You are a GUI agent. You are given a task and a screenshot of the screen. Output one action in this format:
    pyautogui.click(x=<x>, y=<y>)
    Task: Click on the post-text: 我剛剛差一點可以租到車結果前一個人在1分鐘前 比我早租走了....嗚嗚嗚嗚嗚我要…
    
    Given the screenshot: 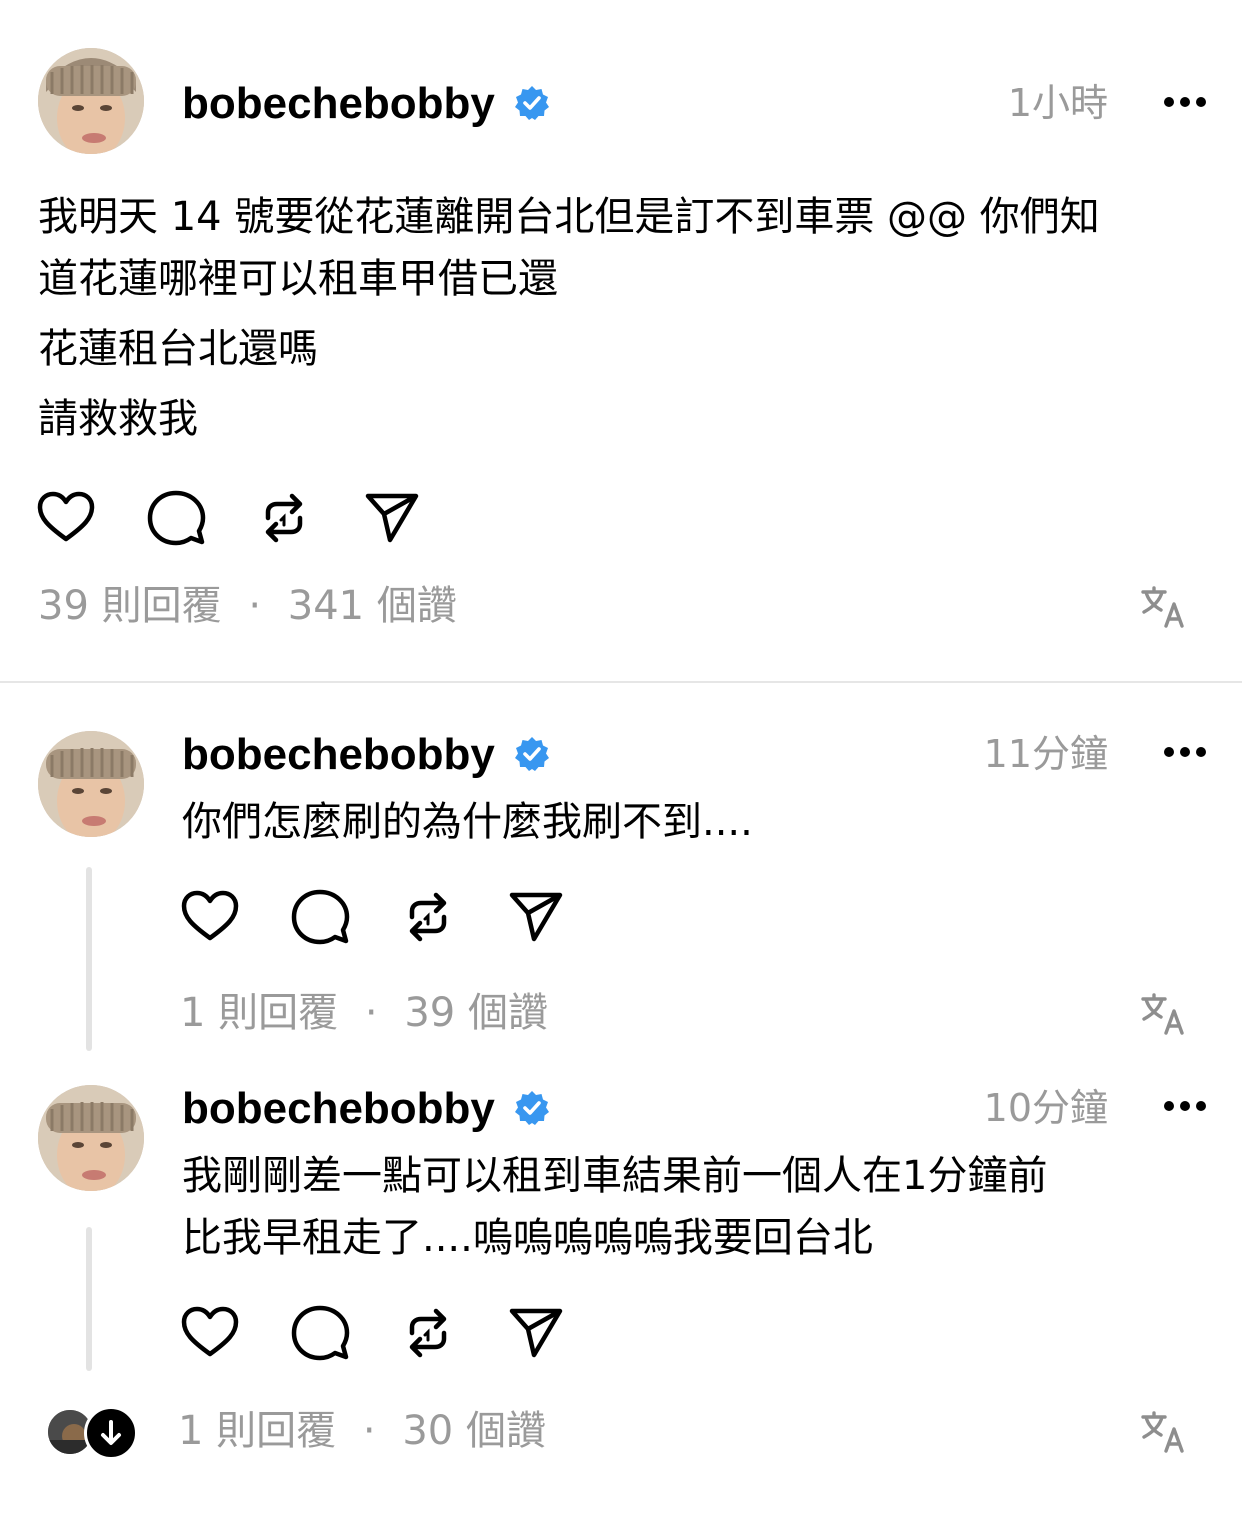 What is the action you would take?
    pyautogui.click(x=614, y=1207)
    